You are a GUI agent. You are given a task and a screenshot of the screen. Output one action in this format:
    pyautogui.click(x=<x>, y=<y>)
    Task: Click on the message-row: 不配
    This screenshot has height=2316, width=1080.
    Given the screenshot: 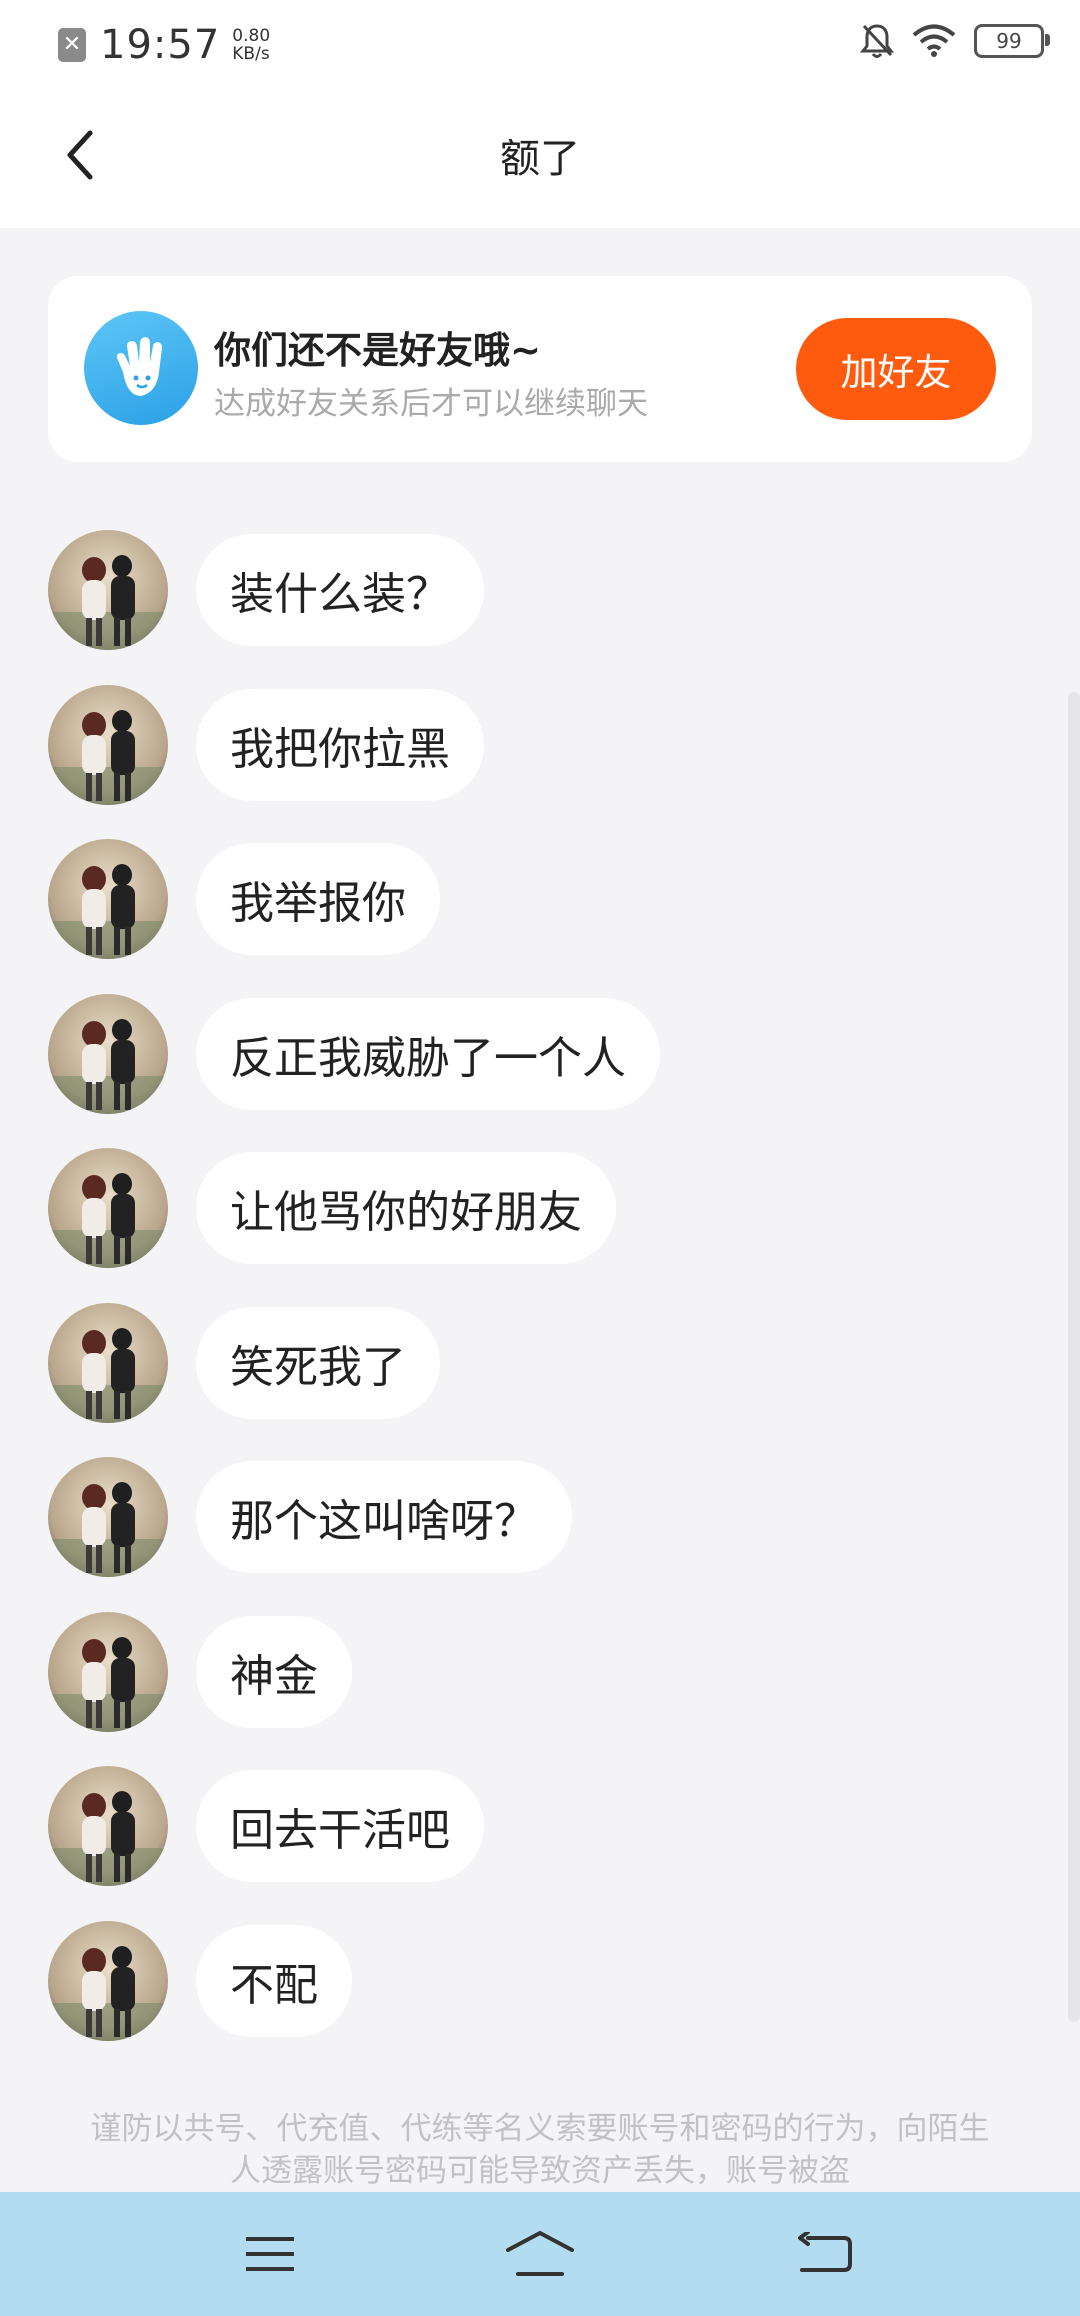 What is the action you would take?
    pyautogui.click(x=200, y=1980)
    